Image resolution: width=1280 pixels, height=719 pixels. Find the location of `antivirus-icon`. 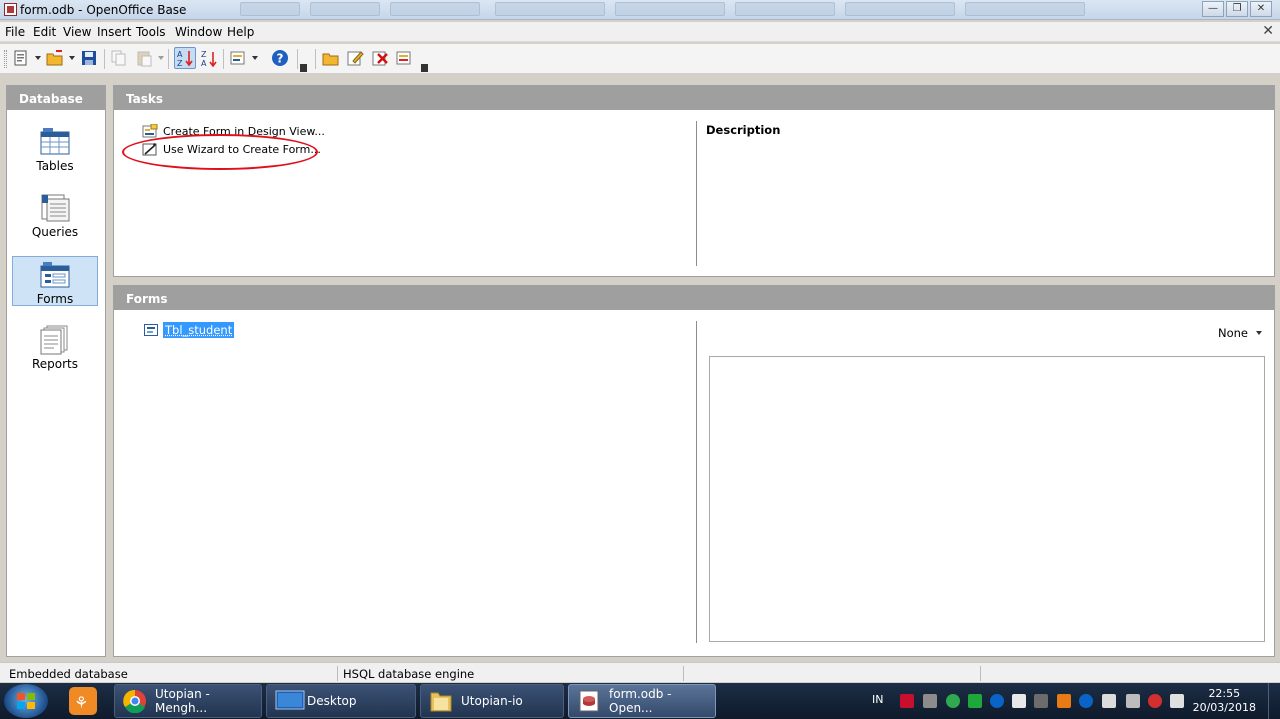

antivirus-icon is located at coordinates (975, 701).